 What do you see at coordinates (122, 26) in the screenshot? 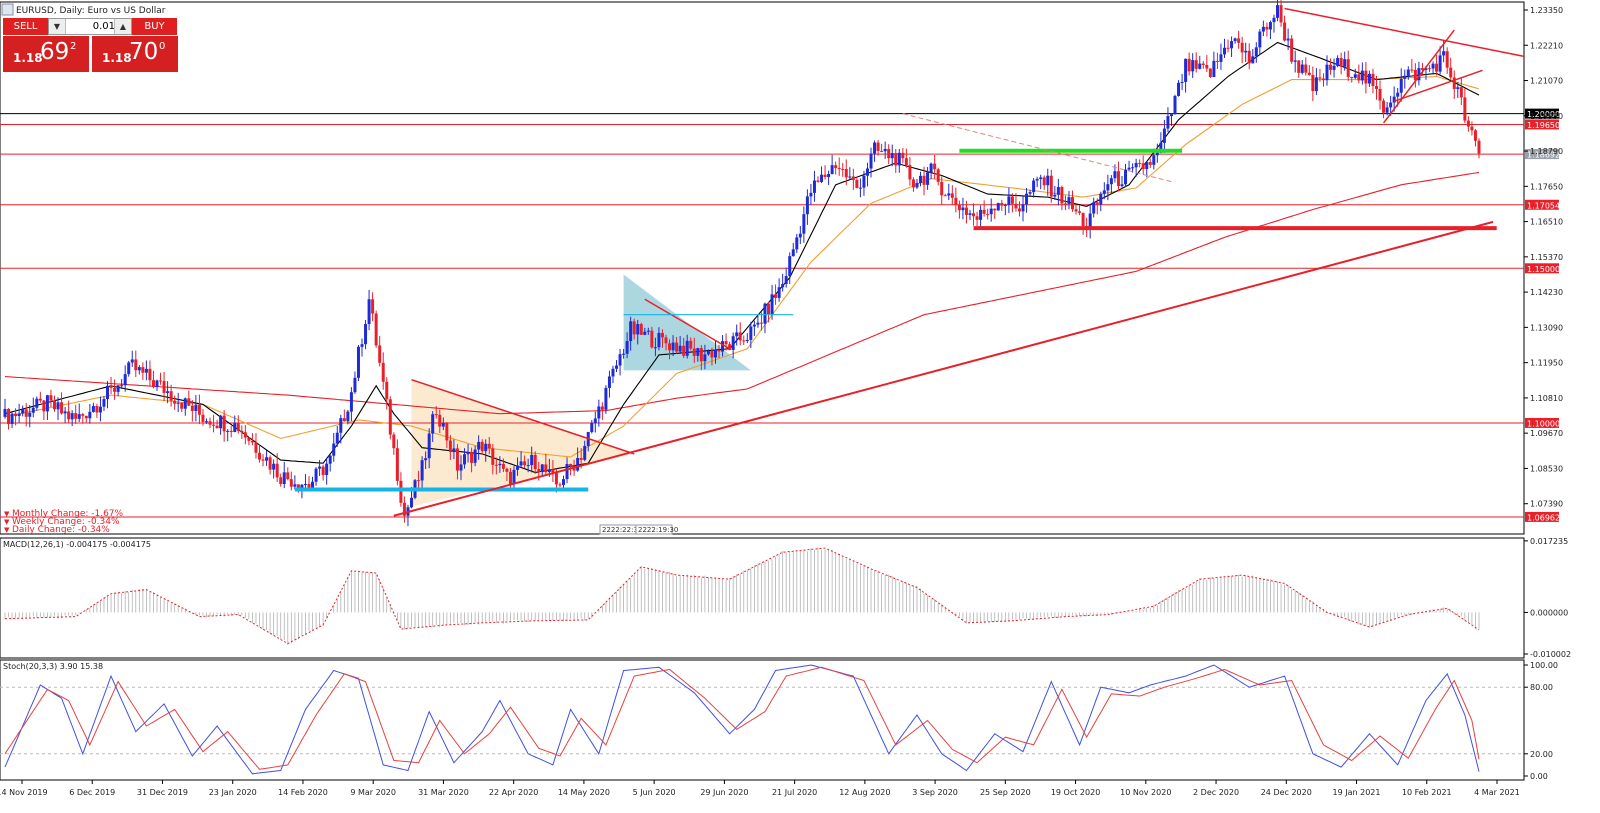
I see `lot-increase-icon: ▲` at bounding box center [122, 26].